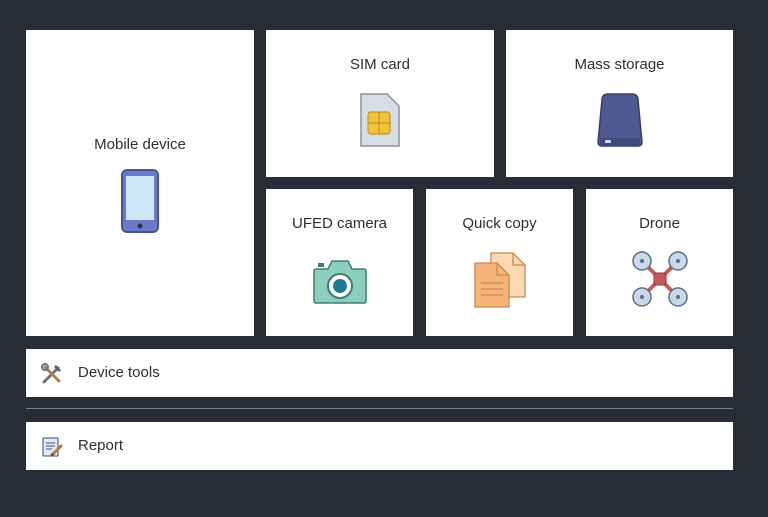  I want to click on tile-ufed-camera: UFED camera, so click(339, 262).